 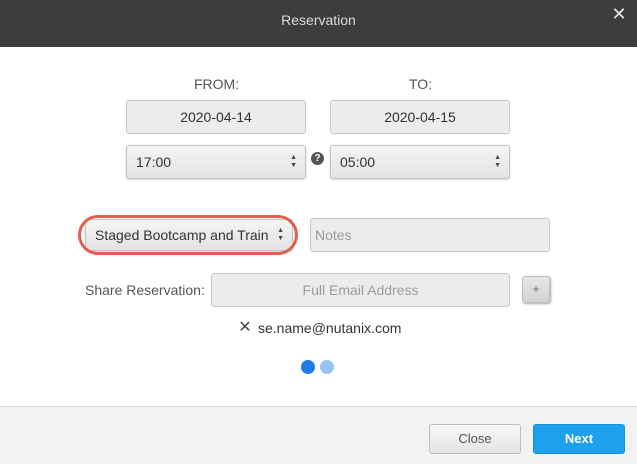 What do you see at coordinates (216, 117) in the screenshot?
I see `from-date-field: 2020-04-14` at bounding box center [216, 117].